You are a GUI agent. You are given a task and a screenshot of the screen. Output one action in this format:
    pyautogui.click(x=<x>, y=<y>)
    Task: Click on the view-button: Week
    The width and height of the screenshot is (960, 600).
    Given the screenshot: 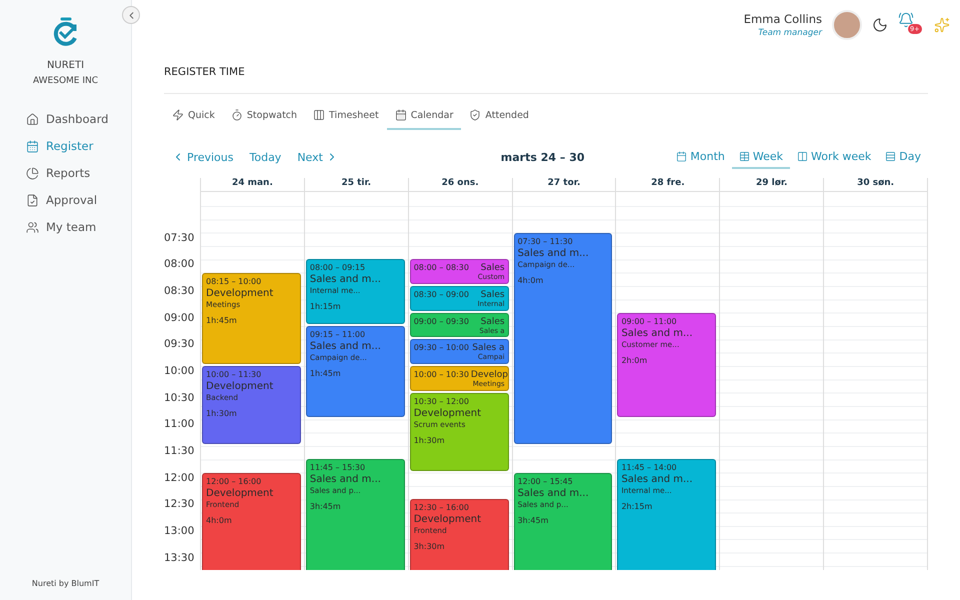 What is the action you would take?
    pyautogui.click(x=761, y=157)
    